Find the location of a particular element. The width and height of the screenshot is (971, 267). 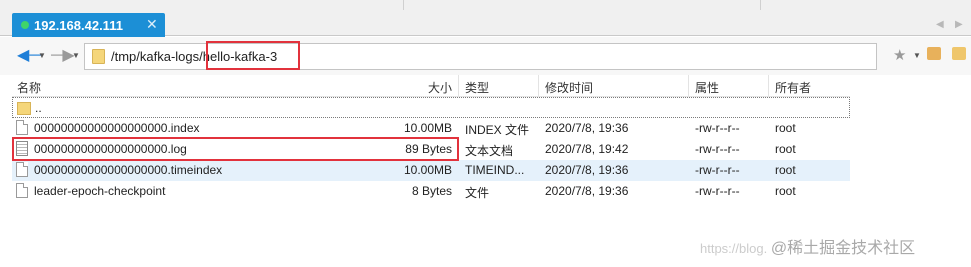

address-bar: /tmp/kafka-logs/hello-kafka-3 is located at coordinates (480, 56).